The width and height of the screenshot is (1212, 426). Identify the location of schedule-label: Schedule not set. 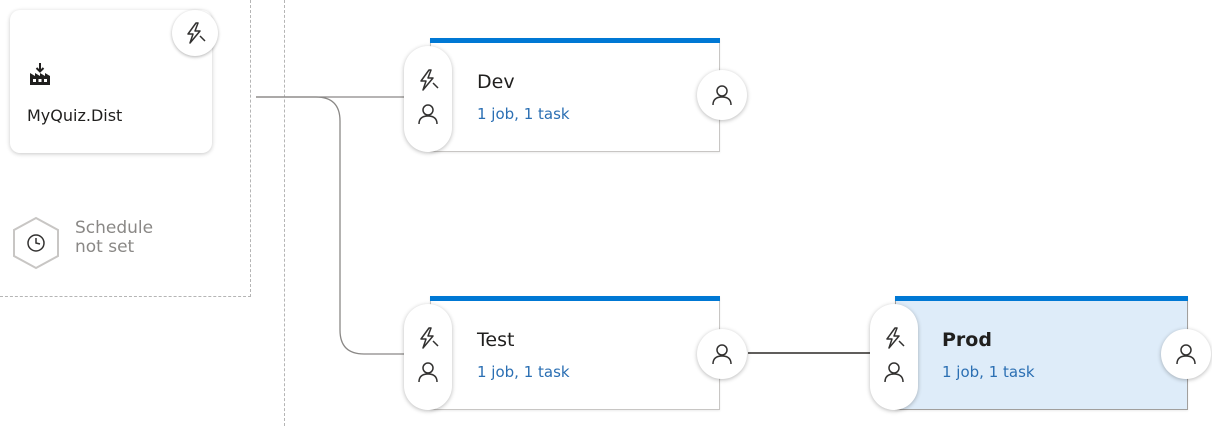
(114, 237).